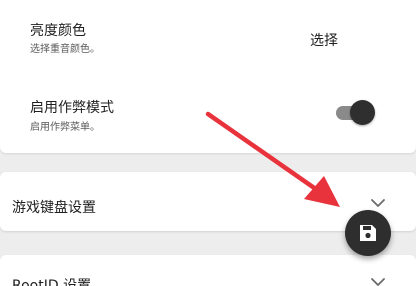 The width and height of the screenshot is (416, 286). I want to click on cheat-mode-toggle, so click(356, 113).